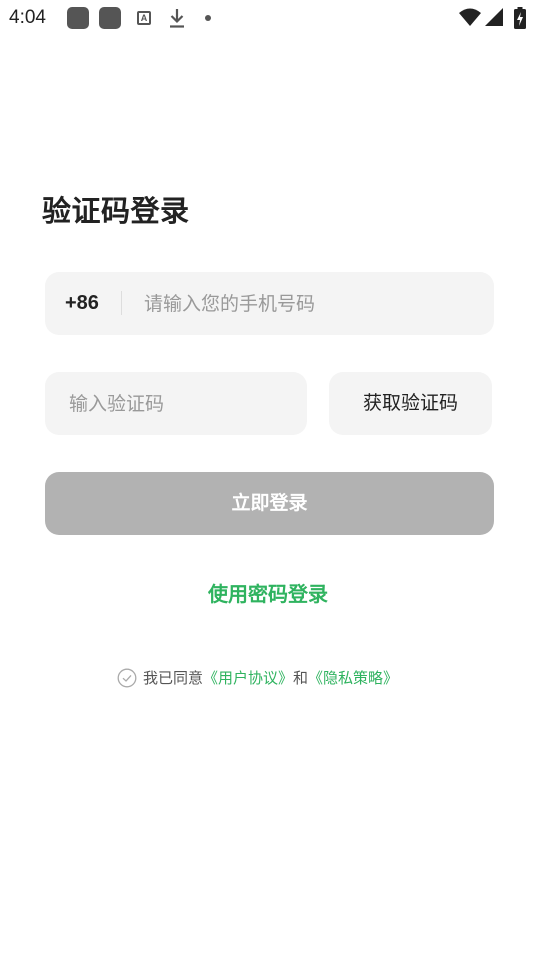 Image resolution: width=536 pixels, height=954 pixels. Describe the element at coordinates (309, 303) in the screenshot. I see `phone-input` at that location.